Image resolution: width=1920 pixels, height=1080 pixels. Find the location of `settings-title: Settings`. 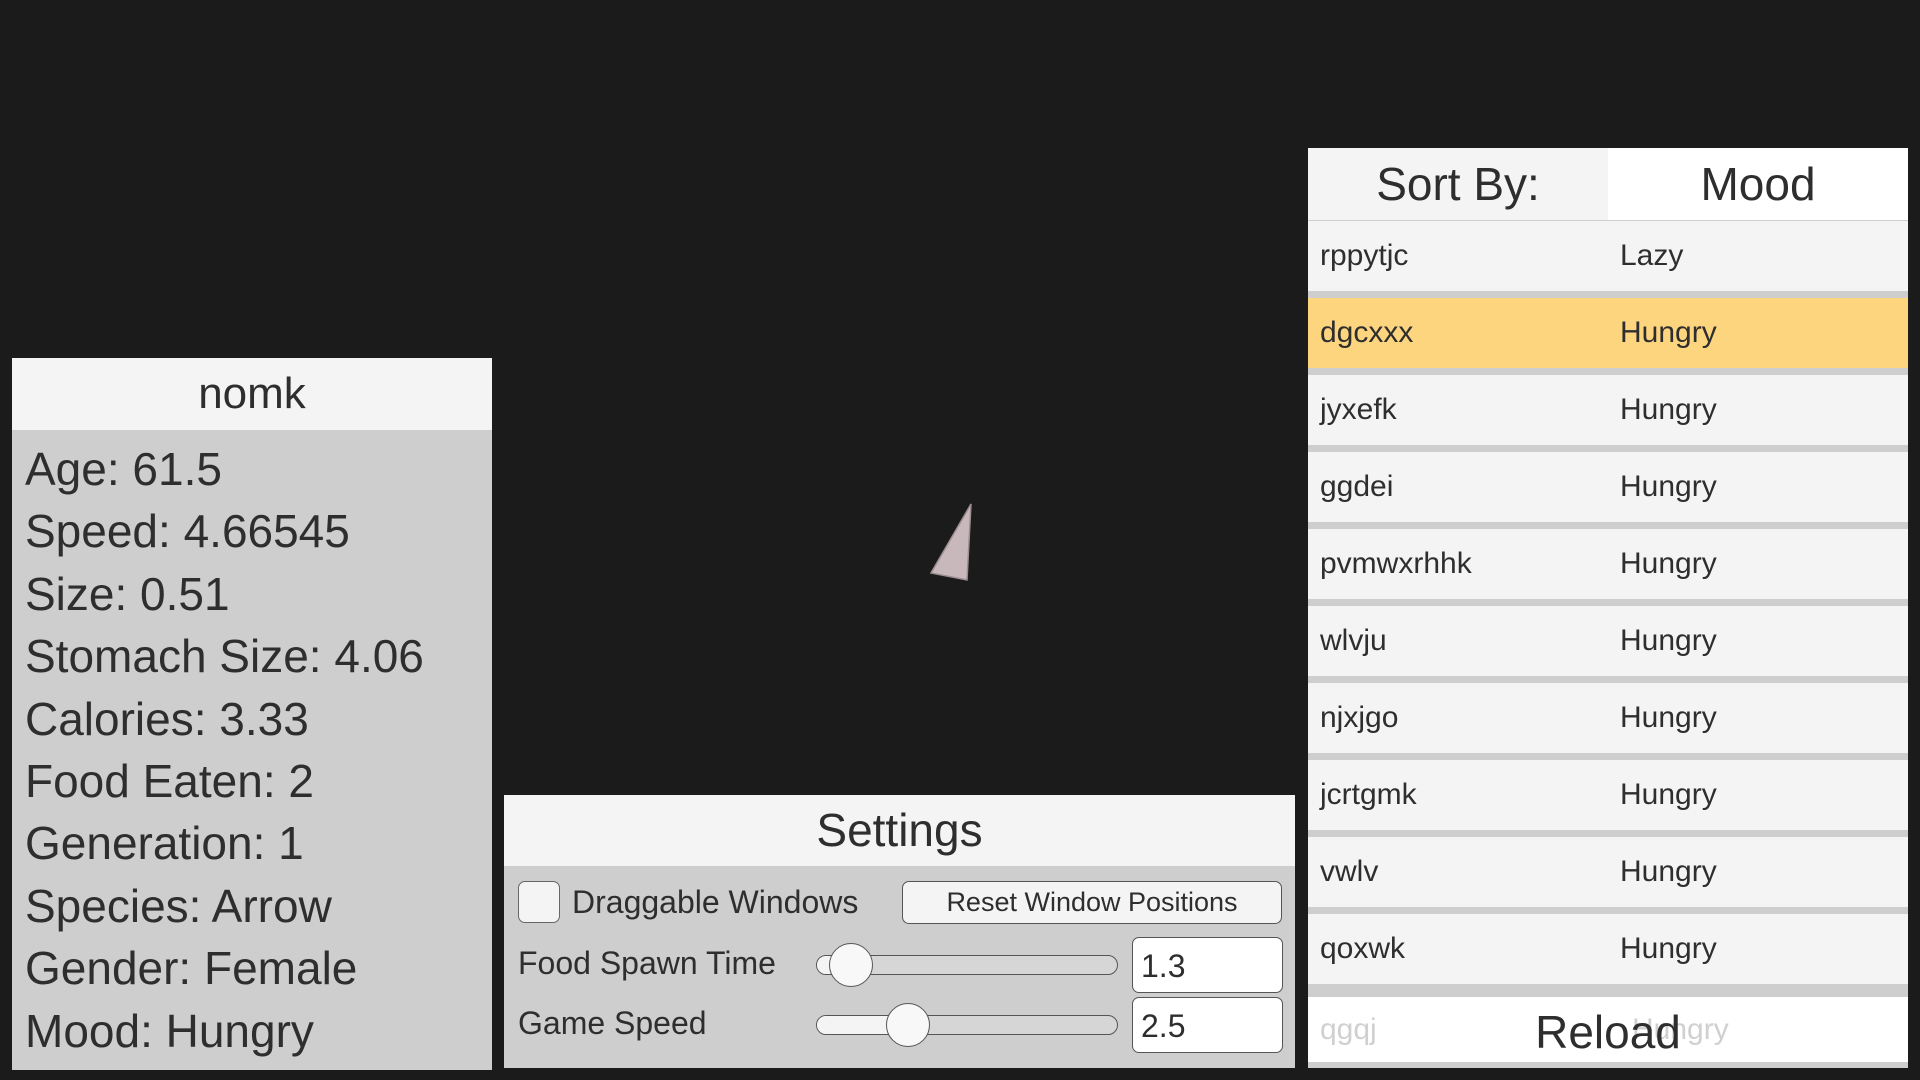

settings-title: Settings is located at coordinates (899, 830).